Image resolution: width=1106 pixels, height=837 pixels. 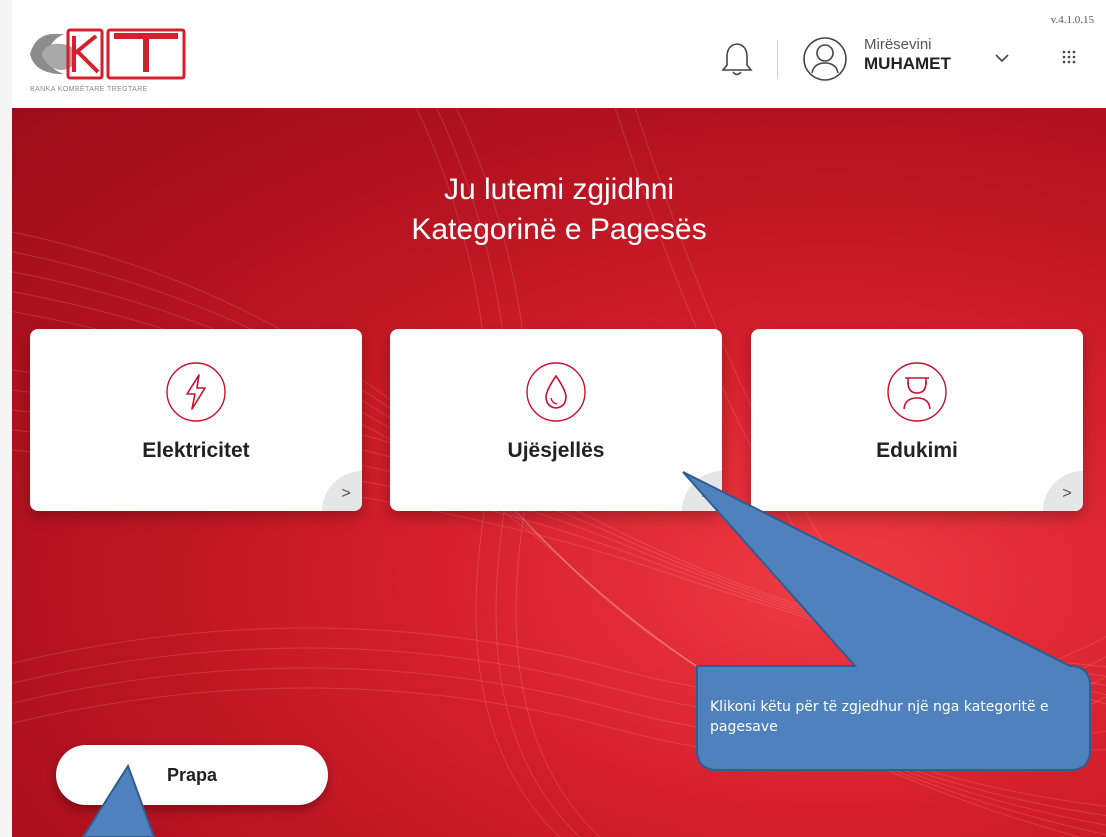 What do you see at coordinates (559, 210) in the screenshot?
I see `page-title: Ju lutemi zgjidhni Kategorinë e Pagesës` at bounding box center [559, 210].